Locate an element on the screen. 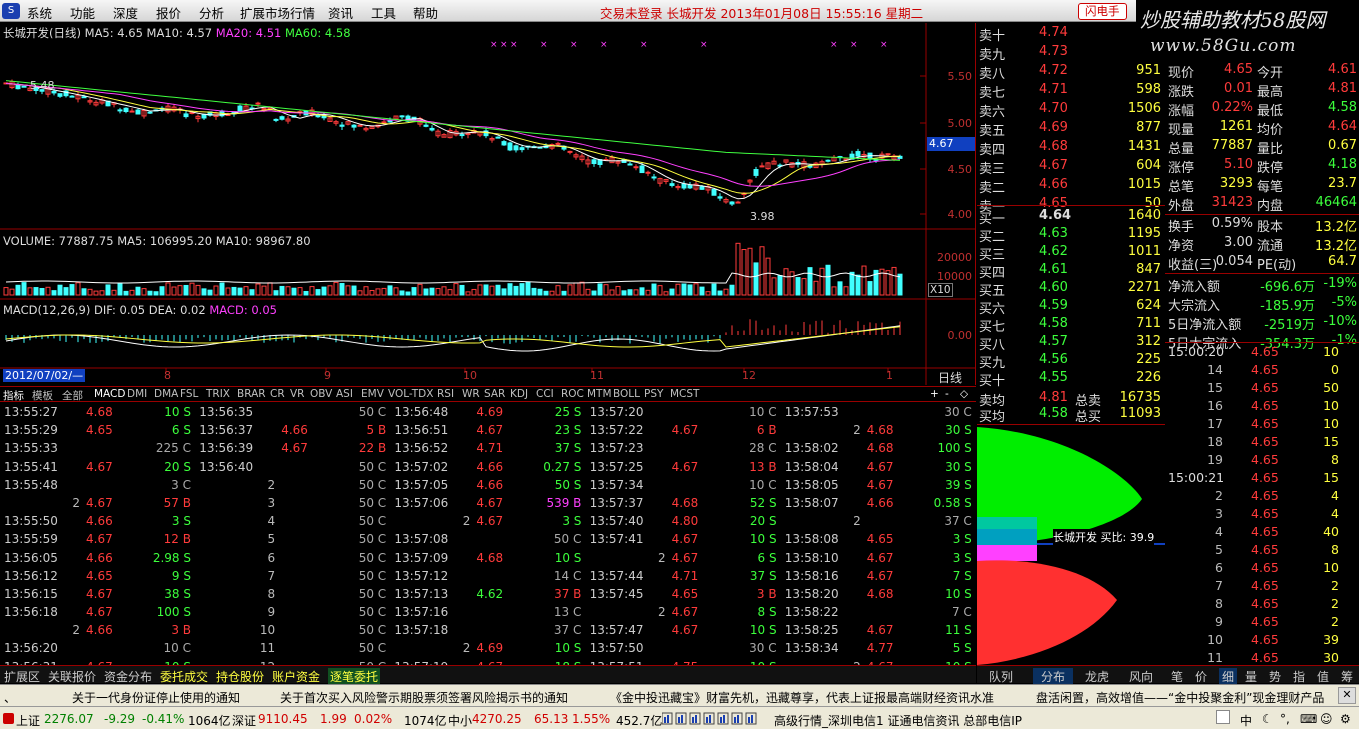  tick-row: 13:57:18 37 C is located at coordinates (487, 630).